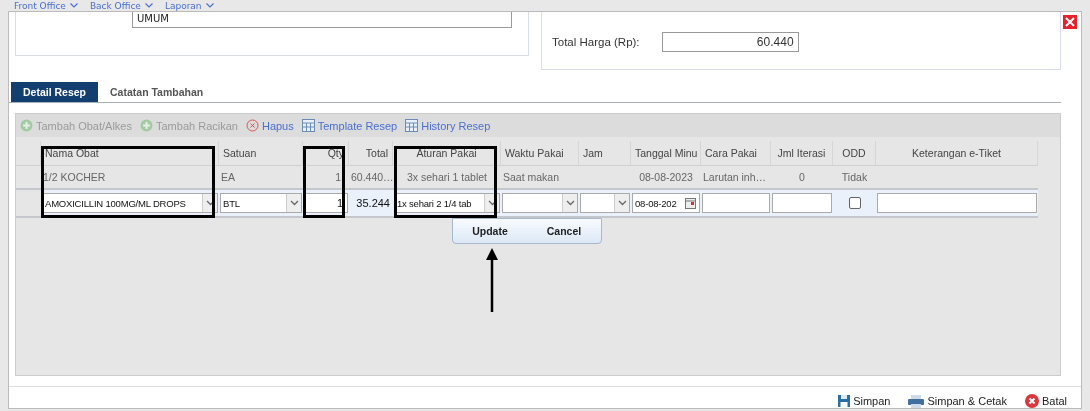  Describe the element at coordinates (957, 153) in the screenshot. I see `column-header: Keterangan e-Tiket` at that location.